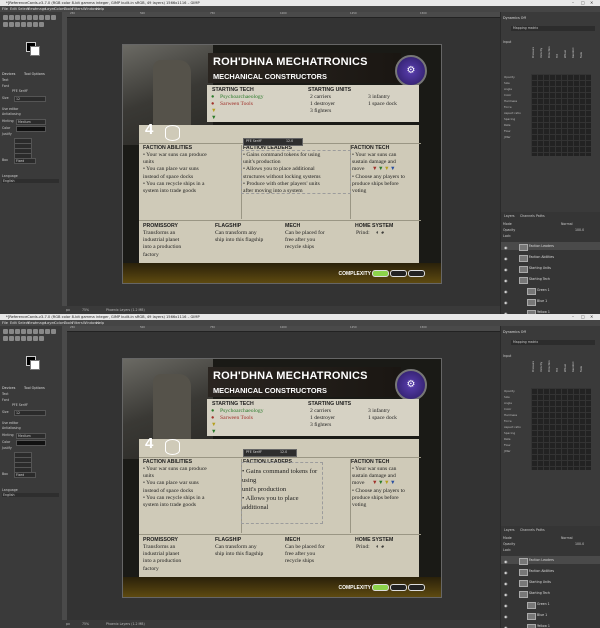  What do you see at coordinates (550, 625) in the screenshot?
I see `layer-row: ◉ Yellow 1` at bounding box center [550, 625].